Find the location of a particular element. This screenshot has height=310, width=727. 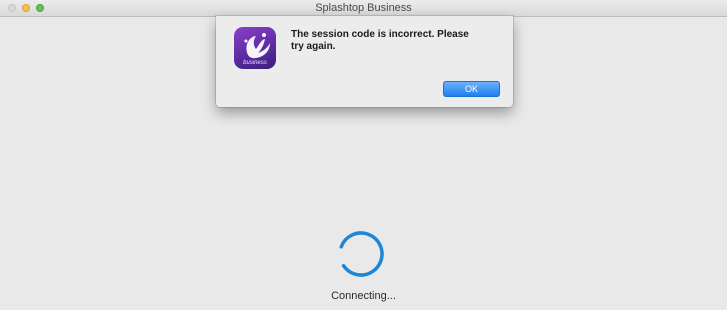

loading-spinner-icon is located at coordinates (361, 254).